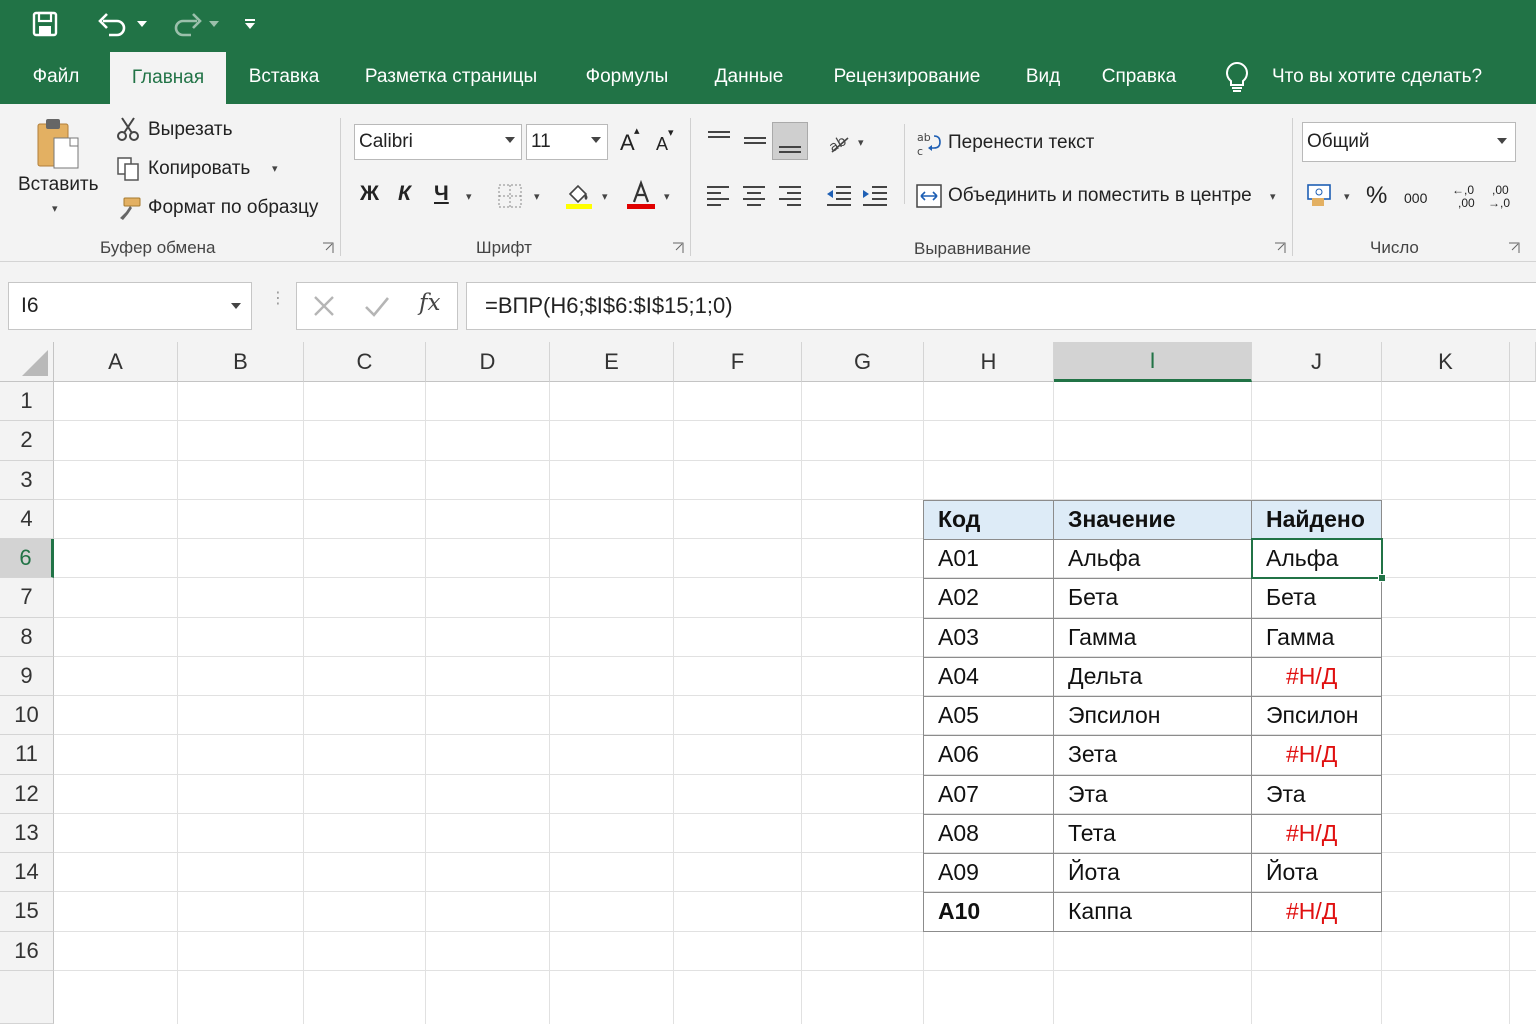  I want to click on column-header-d: D, so click(488, 362).